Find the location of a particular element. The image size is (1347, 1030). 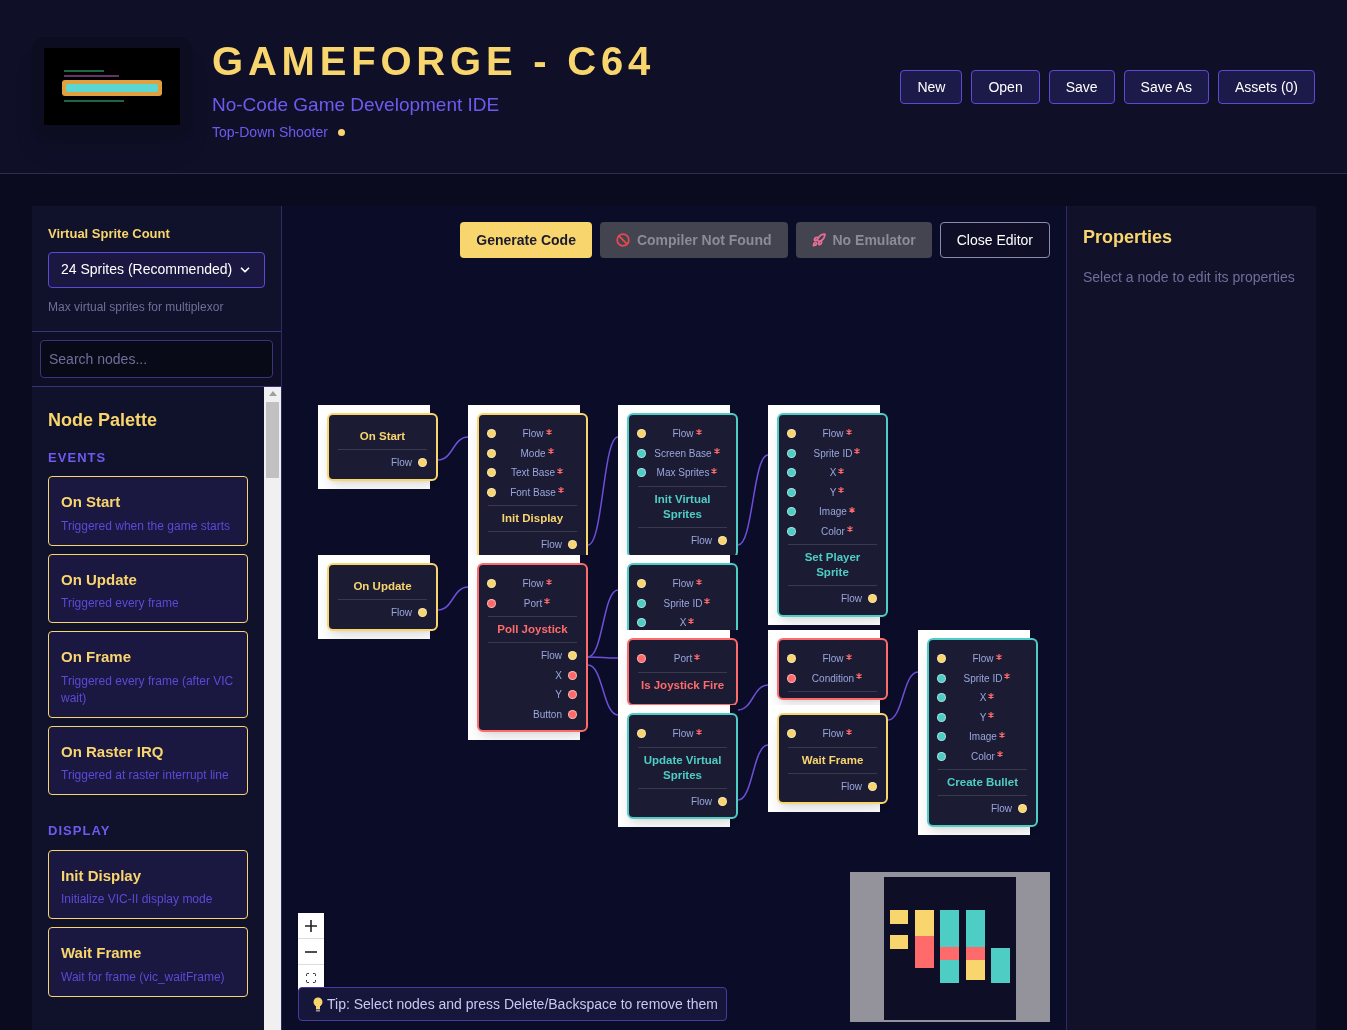

port-label: Y is located at coordinates (833, 492).